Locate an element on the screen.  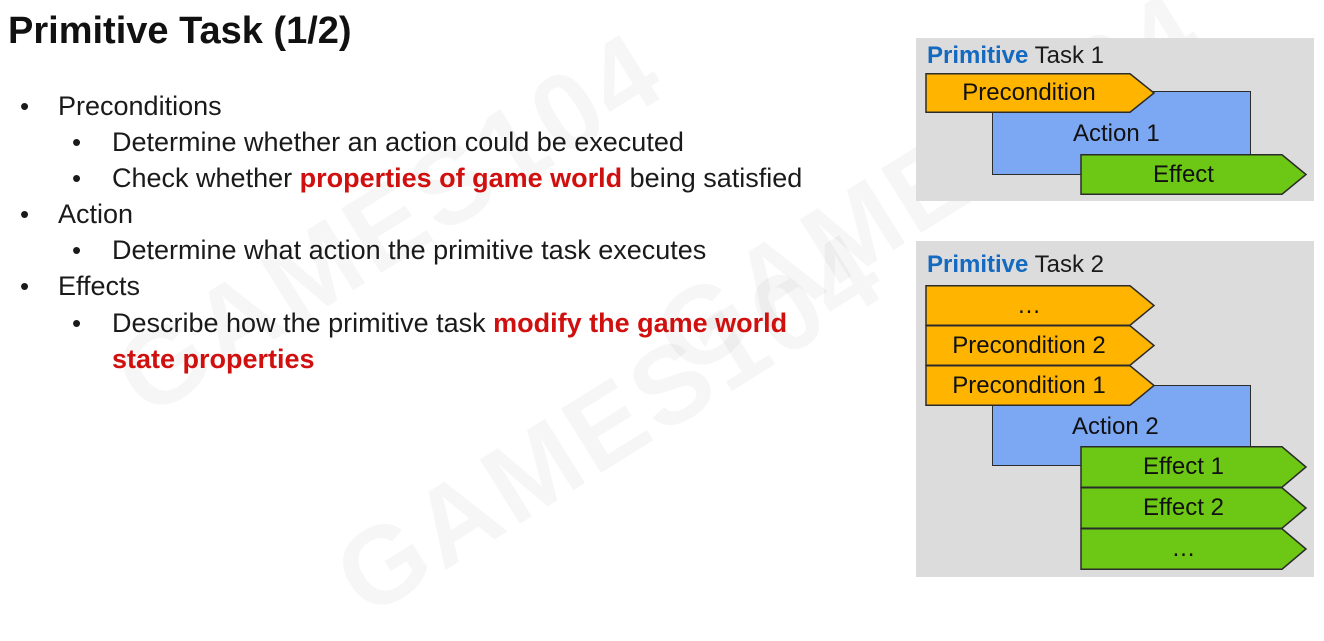
bullet-preconditions: • Preconditions is located at coordinates (121, 106).